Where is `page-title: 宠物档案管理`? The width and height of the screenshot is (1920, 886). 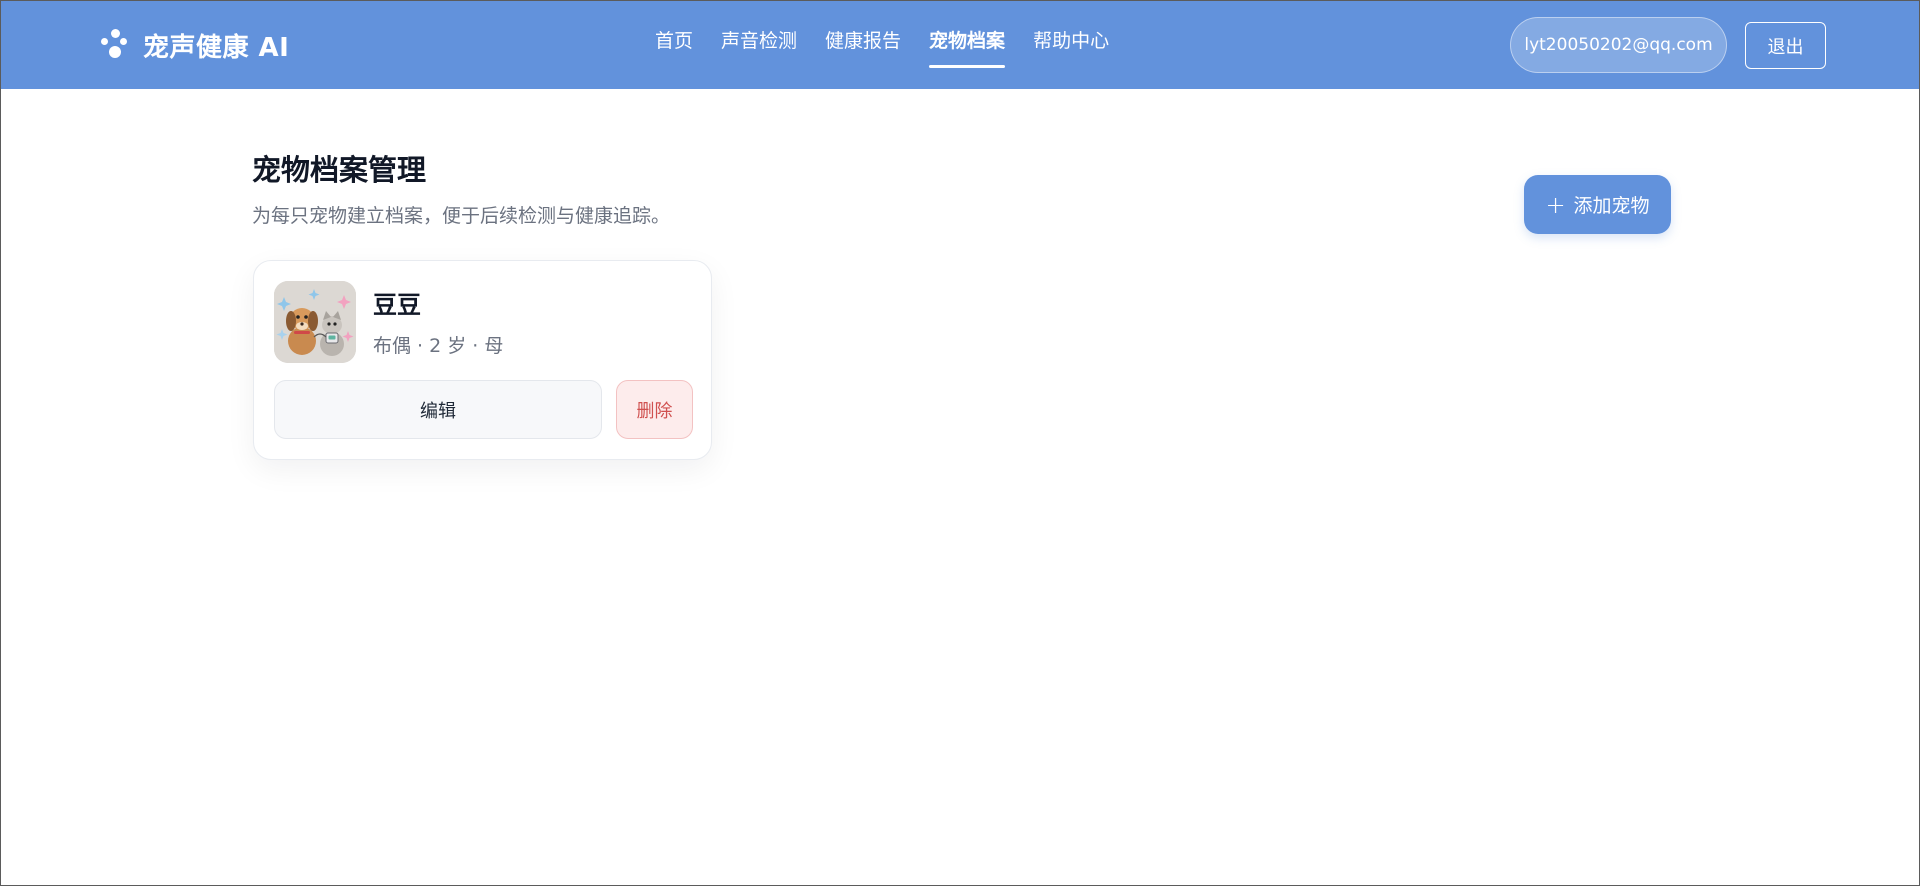
page-title: 宠物档案管理 is located at coordinates (339, 170).